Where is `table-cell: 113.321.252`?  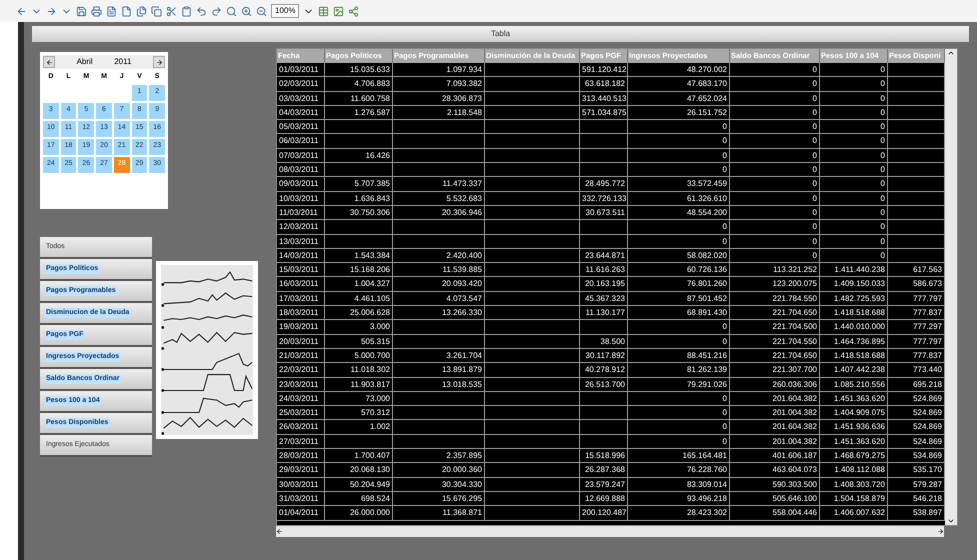
table-cell: 113.321.252 is located at coordinates (795, 269).